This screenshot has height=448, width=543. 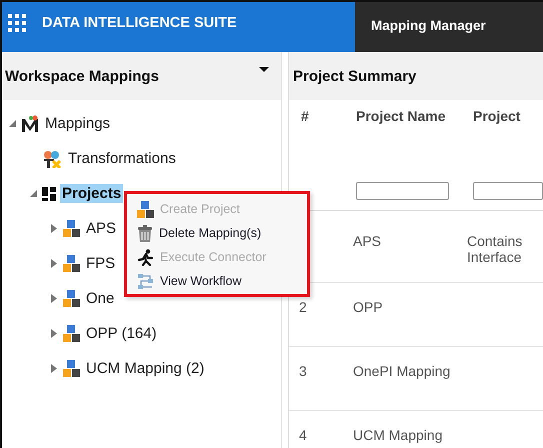 I want to click on column-header: Project, so click(x=497, y=116).